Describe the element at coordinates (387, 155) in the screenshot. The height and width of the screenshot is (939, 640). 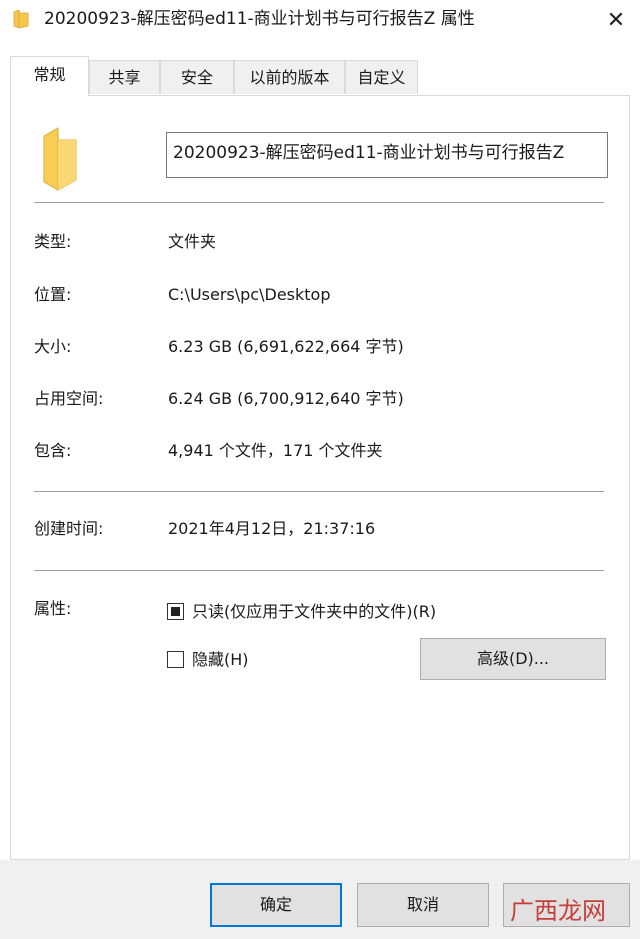
I see `folder-name-input: 20200923-解压密码ed11-商业计划书与可行报告Z` at that location.